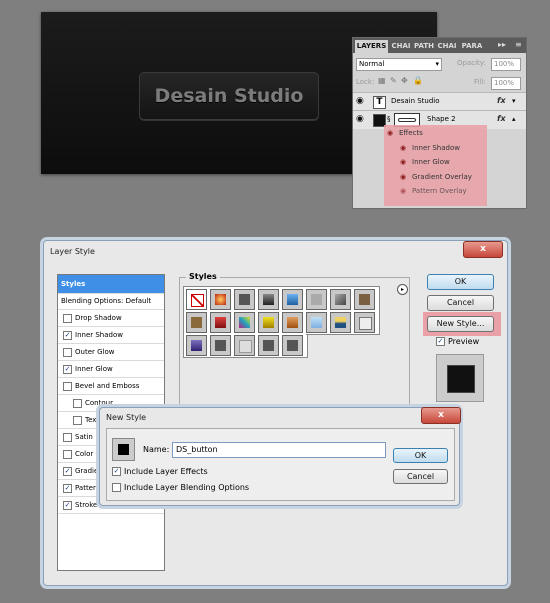  Describe the element at coordinates (506, 64) in the screenshot. I see `opacity-field: 100%` at that location.